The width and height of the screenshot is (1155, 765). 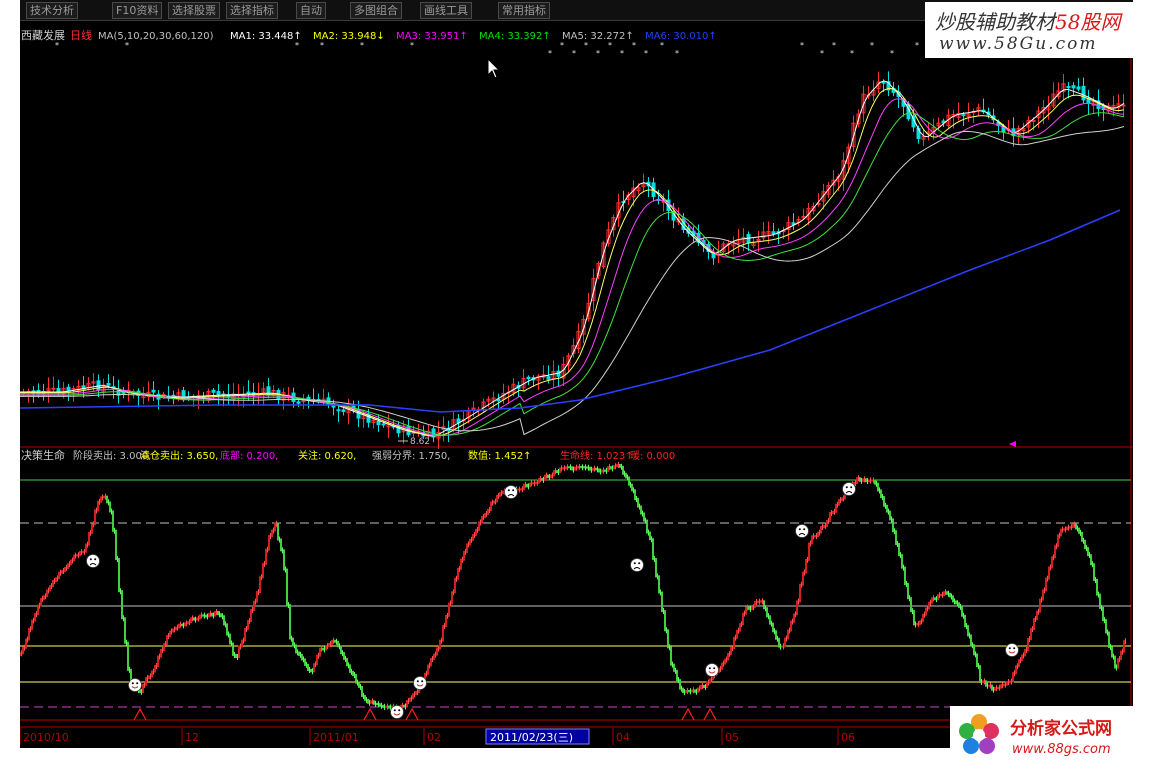 What do you see at coordinates (487, 49) in the screenshot?
I see `signal-stars: * * * * * * * * * * * * * * * * * * * * * * * *` at bounding box center [487, 49].